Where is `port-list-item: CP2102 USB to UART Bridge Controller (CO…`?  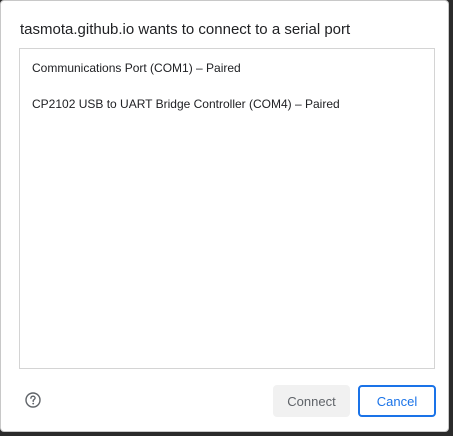
port-list-item: CP2102 USB to UART Bridge Controller (CO… is located at coordinates (186, 104).